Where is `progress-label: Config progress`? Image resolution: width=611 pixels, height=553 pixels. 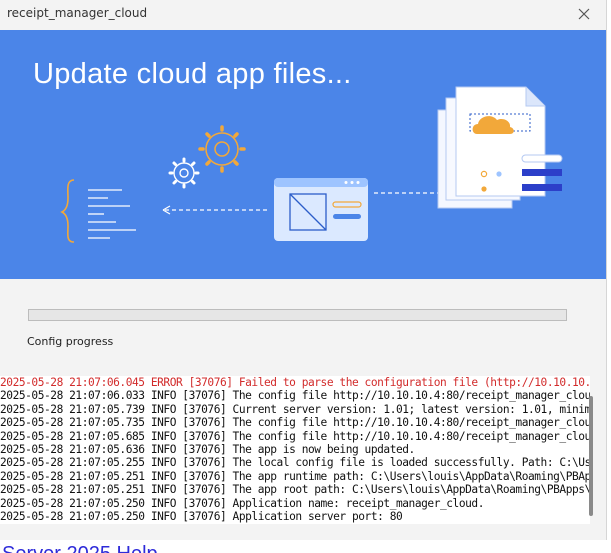
progress-label: Config progress is located at coordinates (70, 341).